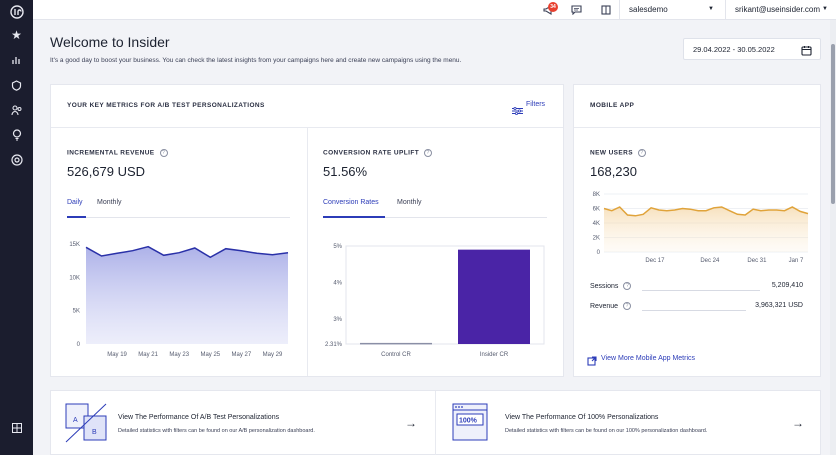  What do you see at coordinates (345, 171) in the screenshot?
I see `conversion-uplift-value: 51.56%` at bounding box center [345, 171].